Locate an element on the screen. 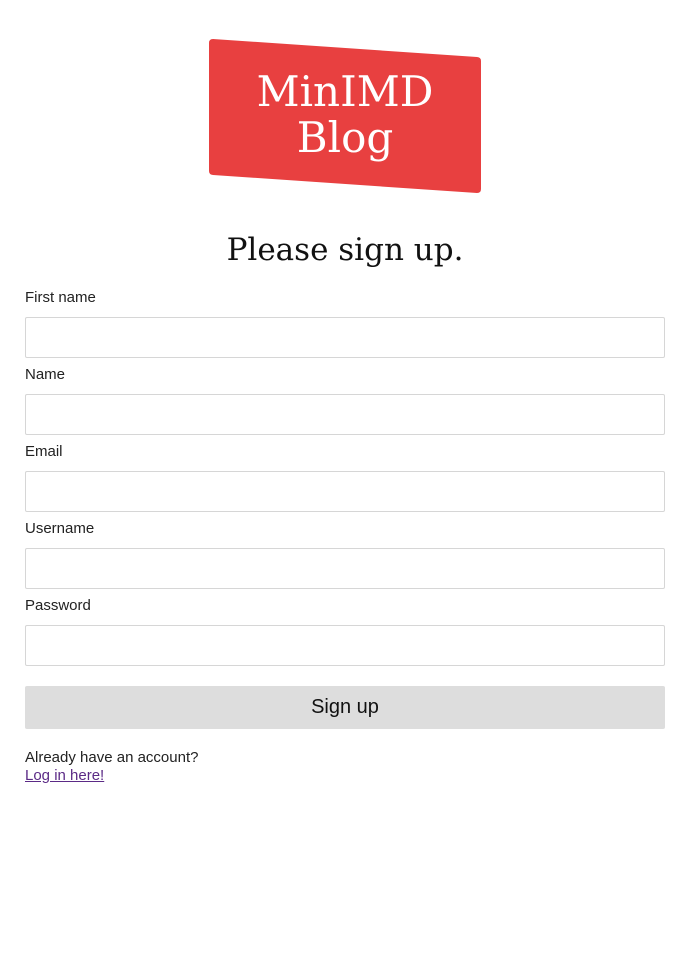  account-prompt-text: Already have an account? is located at coordinates (112, 757).